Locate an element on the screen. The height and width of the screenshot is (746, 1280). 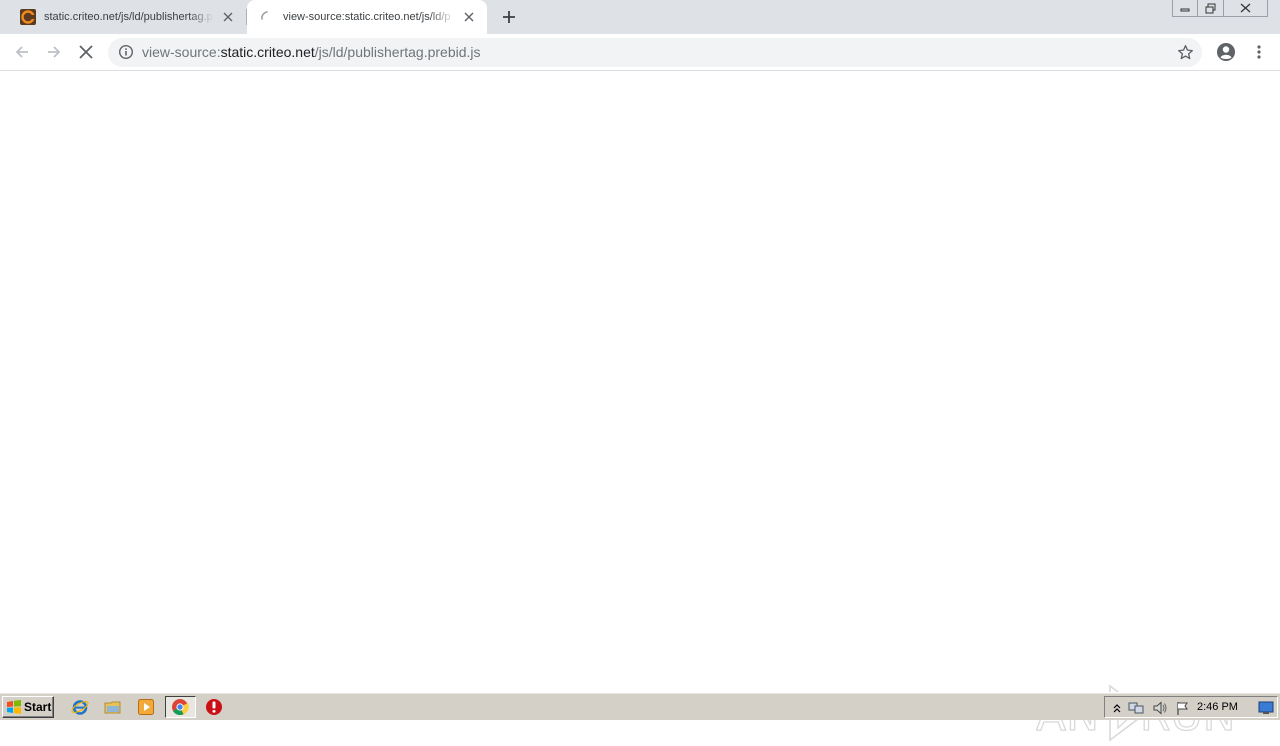
windows-logo-icon is located at coordinates (14, 707).